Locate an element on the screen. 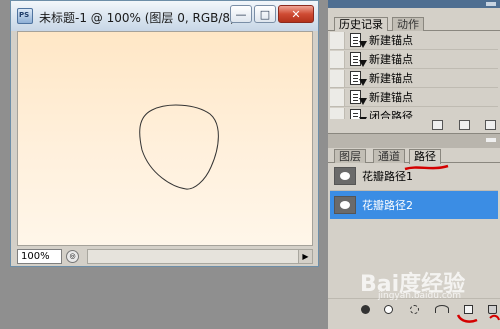  load-path-as-selection-icon is located at coordinates (414, 309).